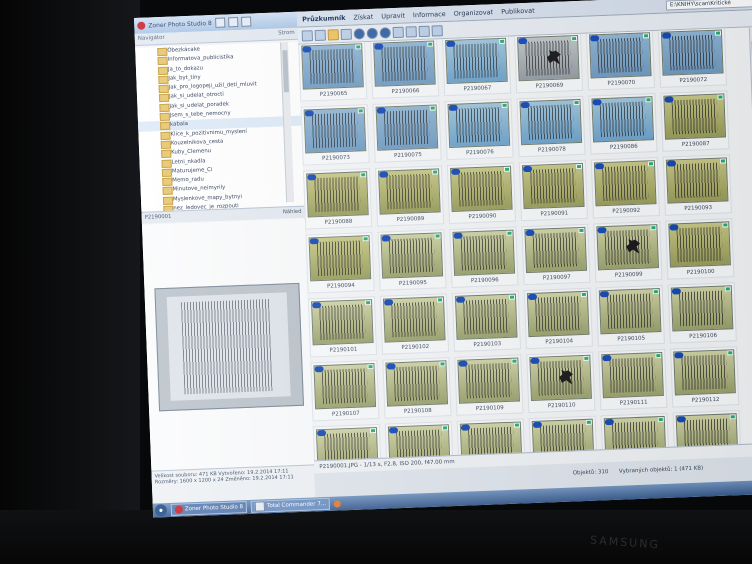 The width and height of the screenshot is (752, 564). I want to click on thumbnail-item: P2190090, so click(481, 193).